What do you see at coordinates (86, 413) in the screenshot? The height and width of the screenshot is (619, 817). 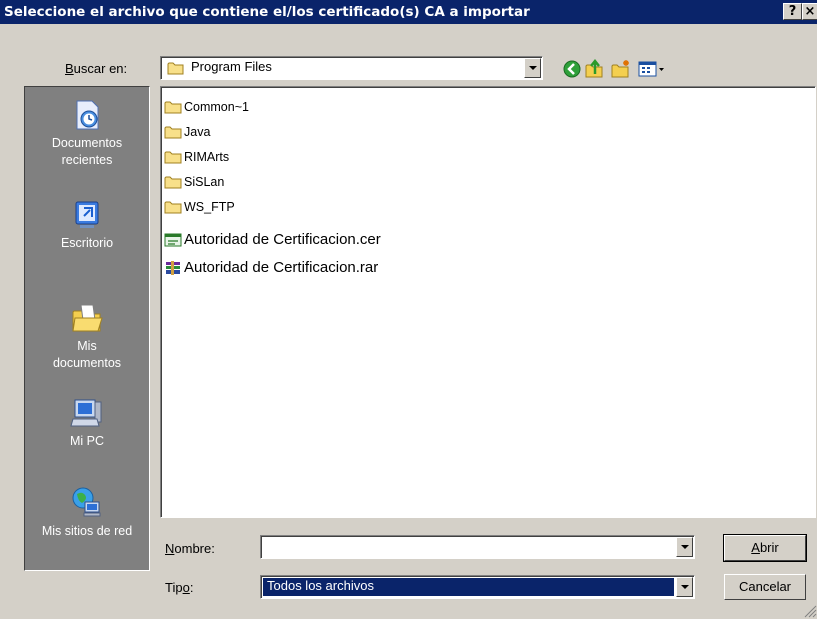 I see `my-computer-icon` at bounding box center [86, 413].